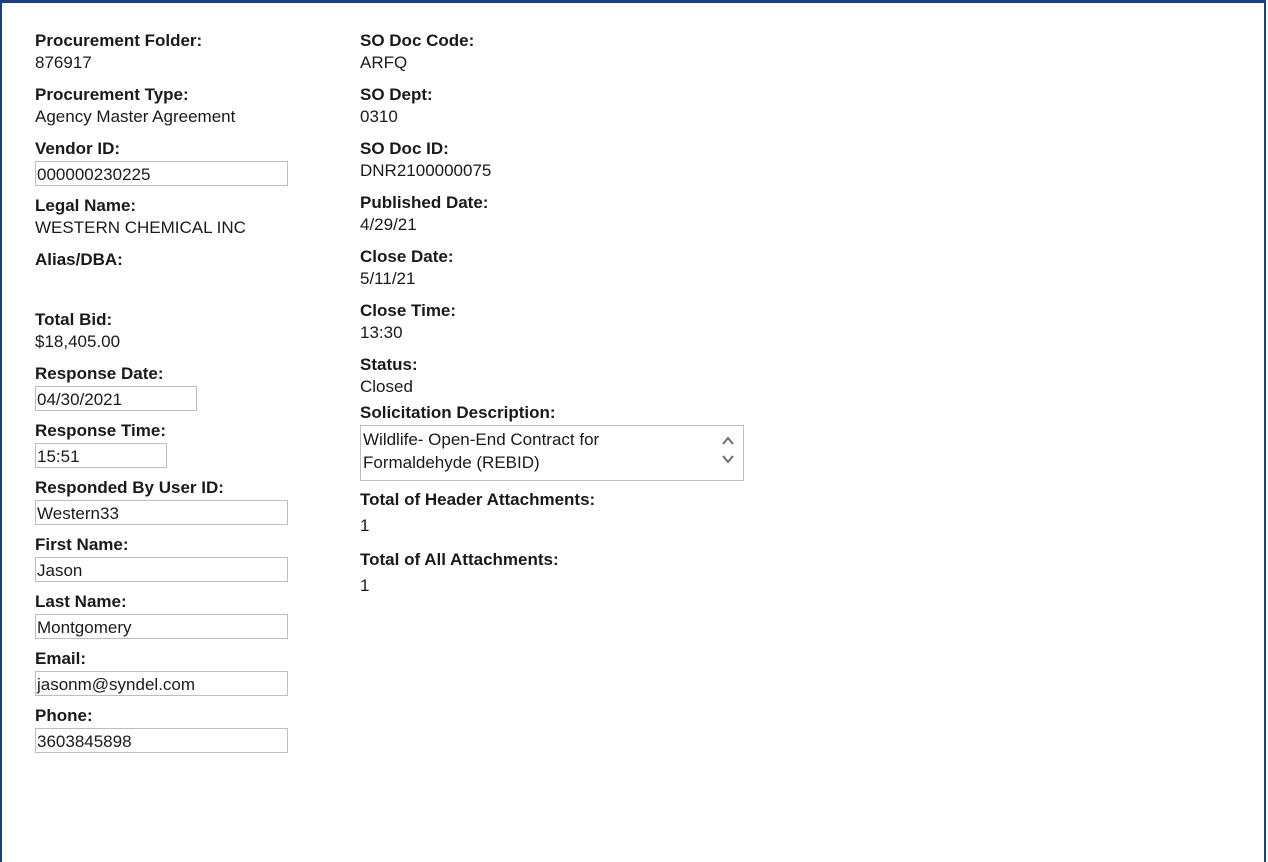 This screenshot has height=862, width=1268. I want to click on so-doc-code-value: ARFQ, so click(384, 62).